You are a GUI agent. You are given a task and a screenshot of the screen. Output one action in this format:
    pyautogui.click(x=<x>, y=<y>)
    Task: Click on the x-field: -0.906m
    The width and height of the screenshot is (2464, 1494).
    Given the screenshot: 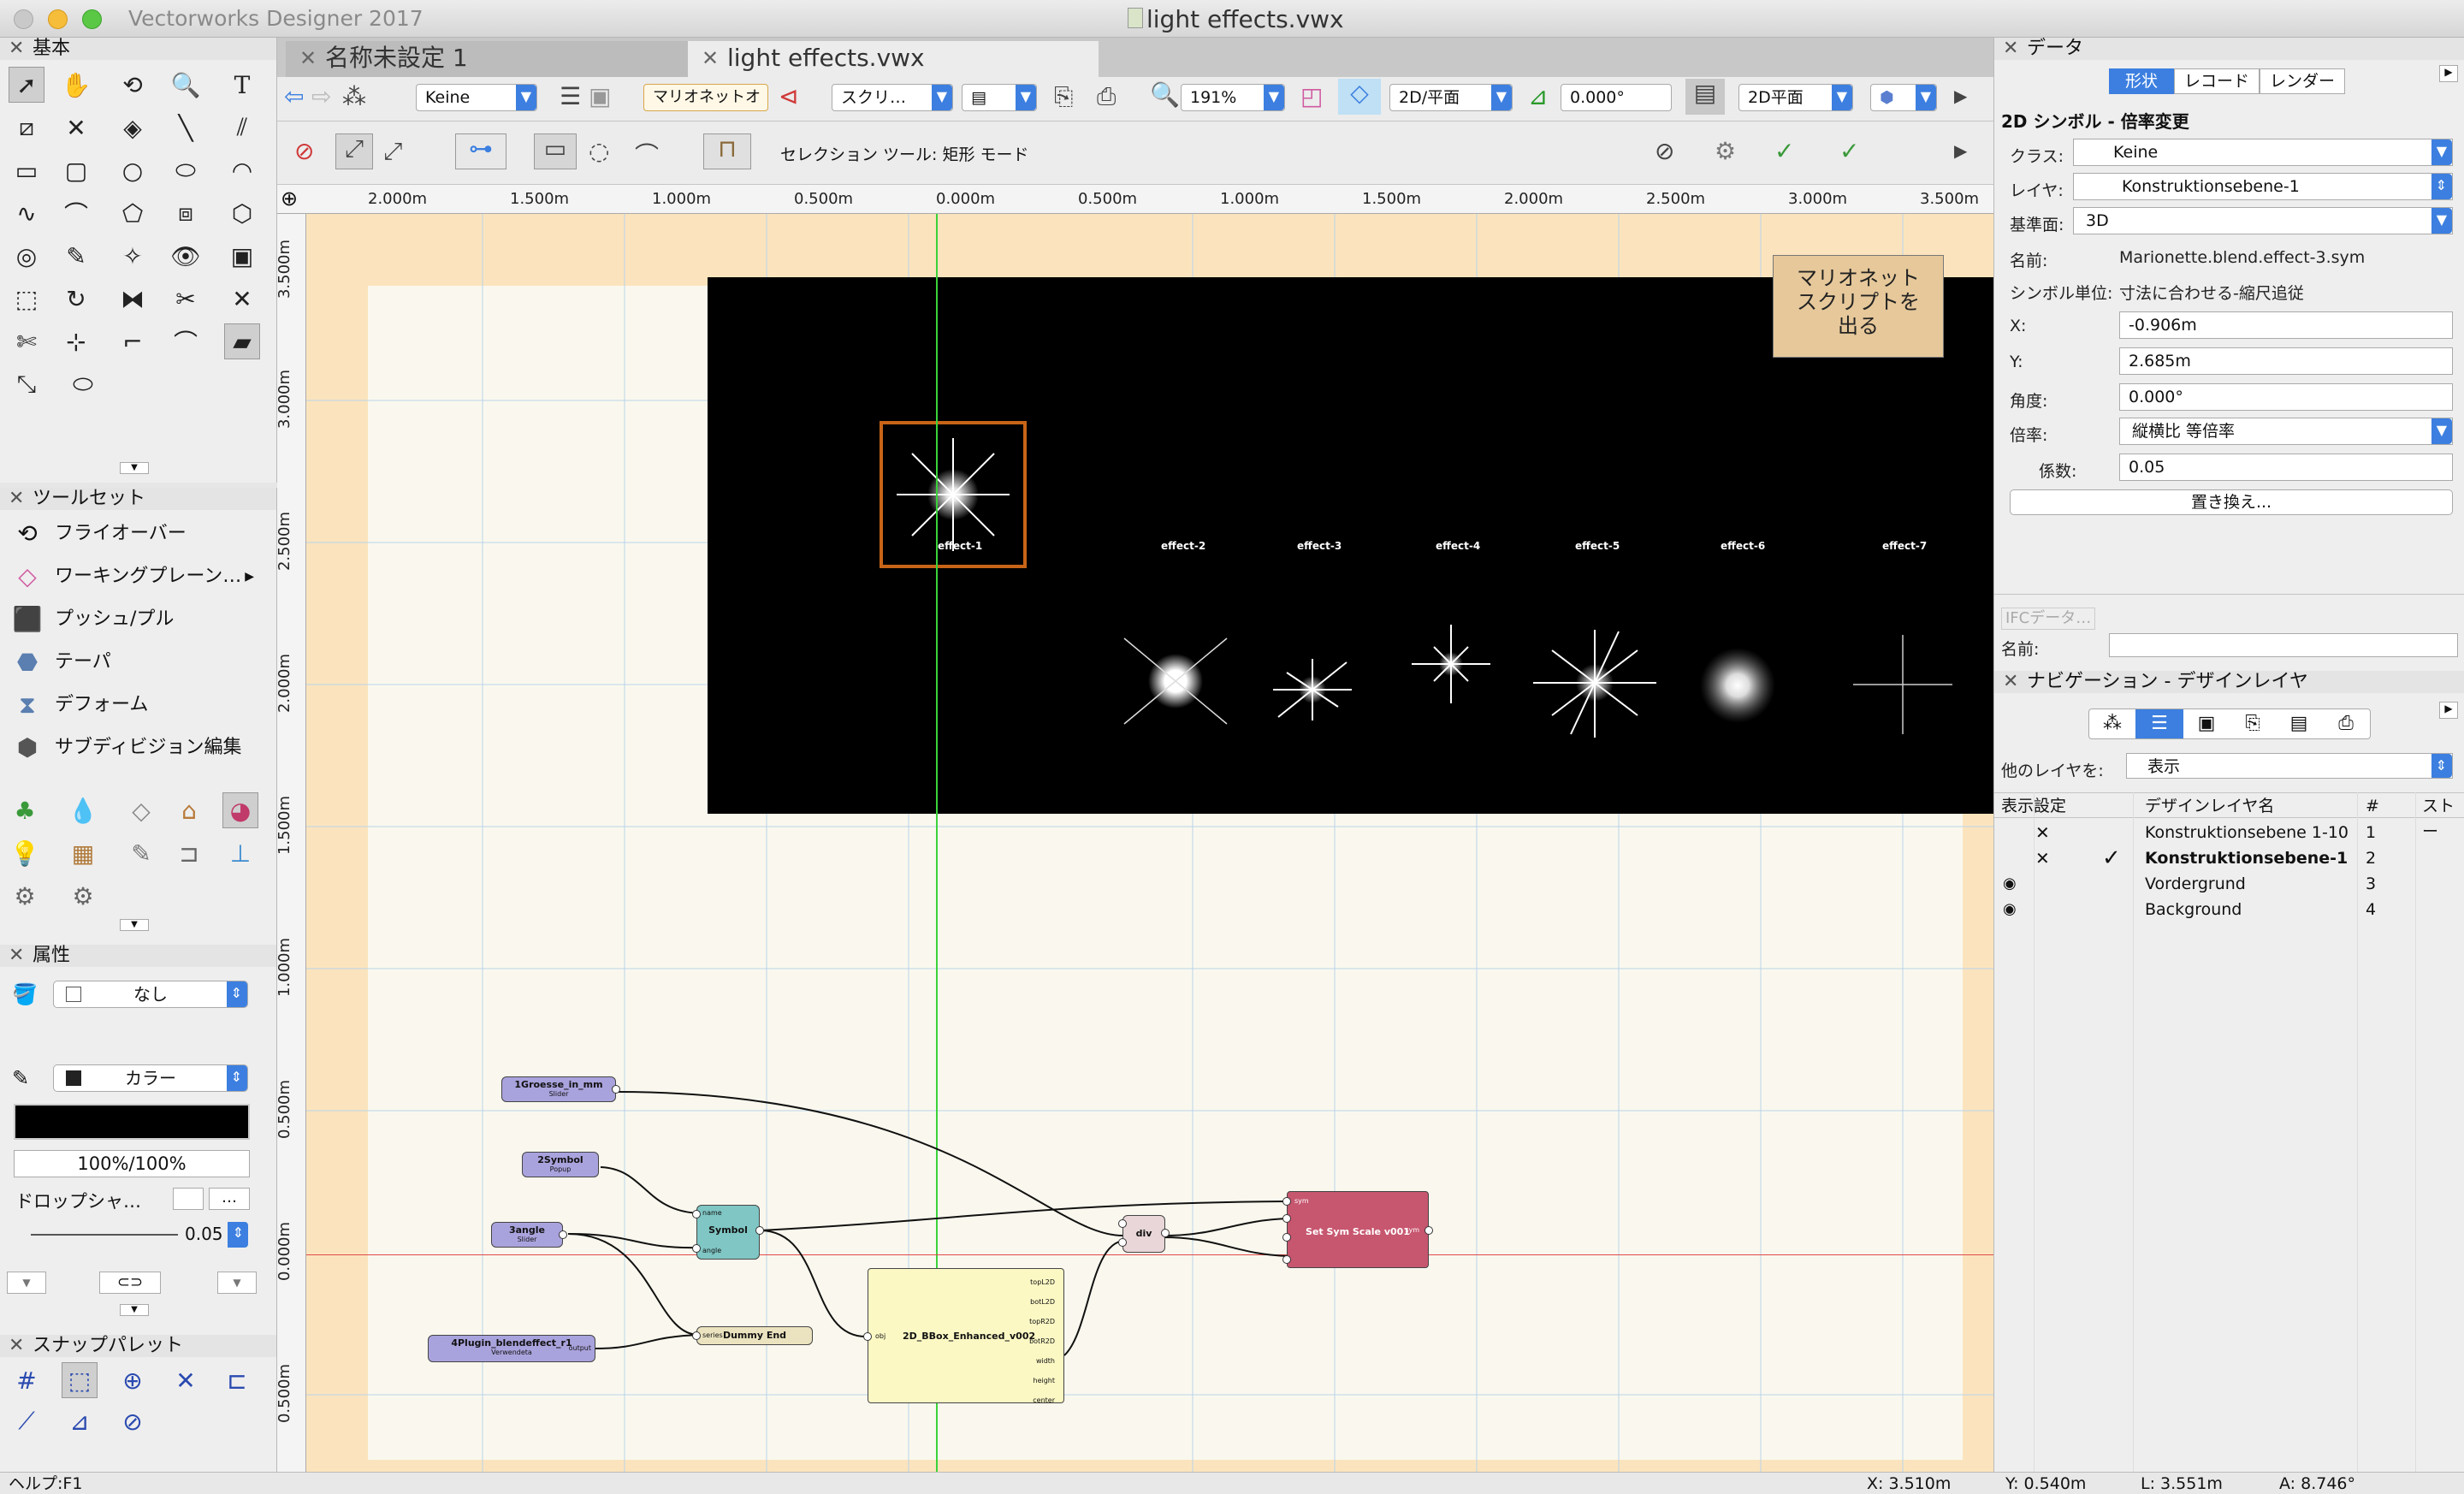 What is the action you would take?
    pyautogui.click(x=2286, y=325)
    